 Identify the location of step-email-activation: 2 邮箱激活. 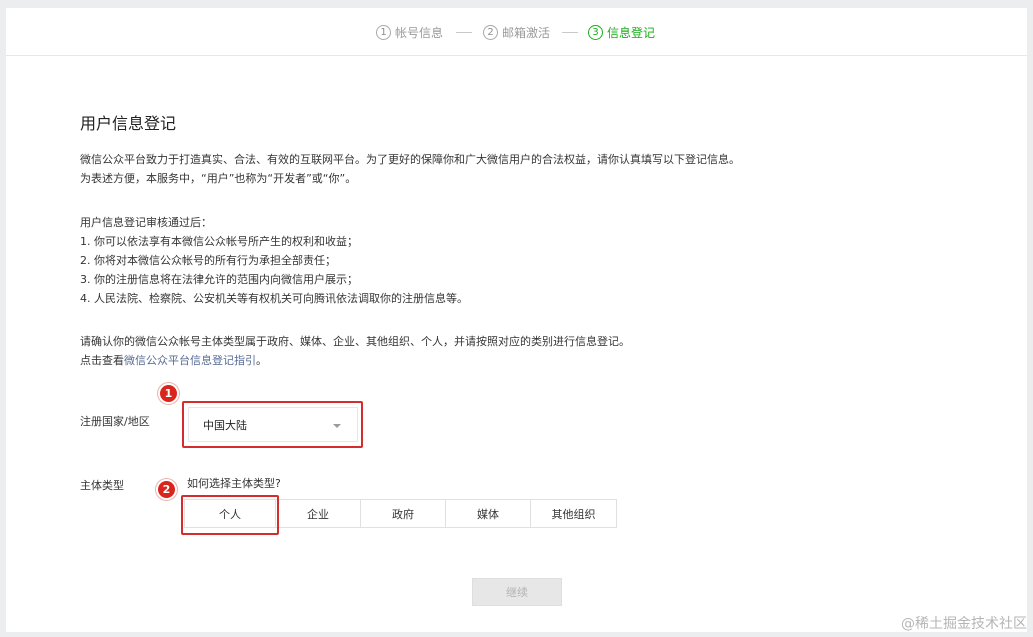
(516, 32).